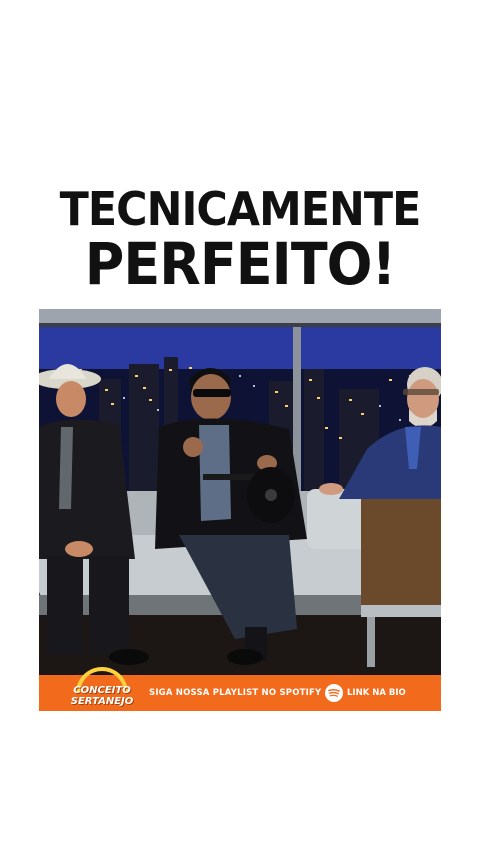 This screenshot has height=854, width=480. What do you see at coordinates (102, 690) in the screenshot?
I see `brand-line-1: CONCEITO` at bounding box center [102, 690].